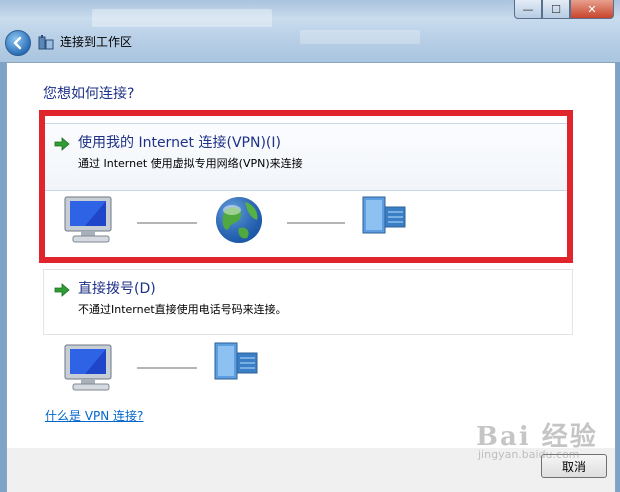 This screenshot has height=492, width=620. I want to click on option-dialup: 直接拨号(D) 不通过Internet直接使用电话号码来连接。, so click(308, 302).